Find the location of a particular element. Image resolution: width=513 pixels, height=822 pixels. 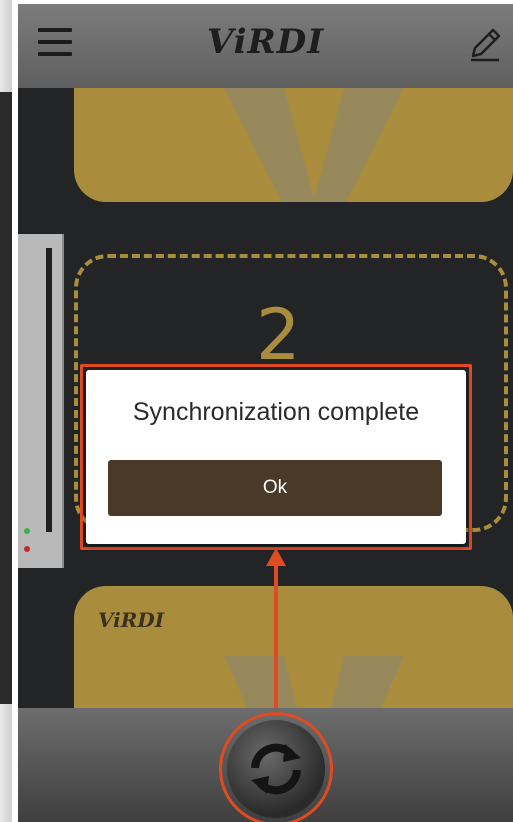

adjacent-screen-edge is located at coordinates (6, 411).